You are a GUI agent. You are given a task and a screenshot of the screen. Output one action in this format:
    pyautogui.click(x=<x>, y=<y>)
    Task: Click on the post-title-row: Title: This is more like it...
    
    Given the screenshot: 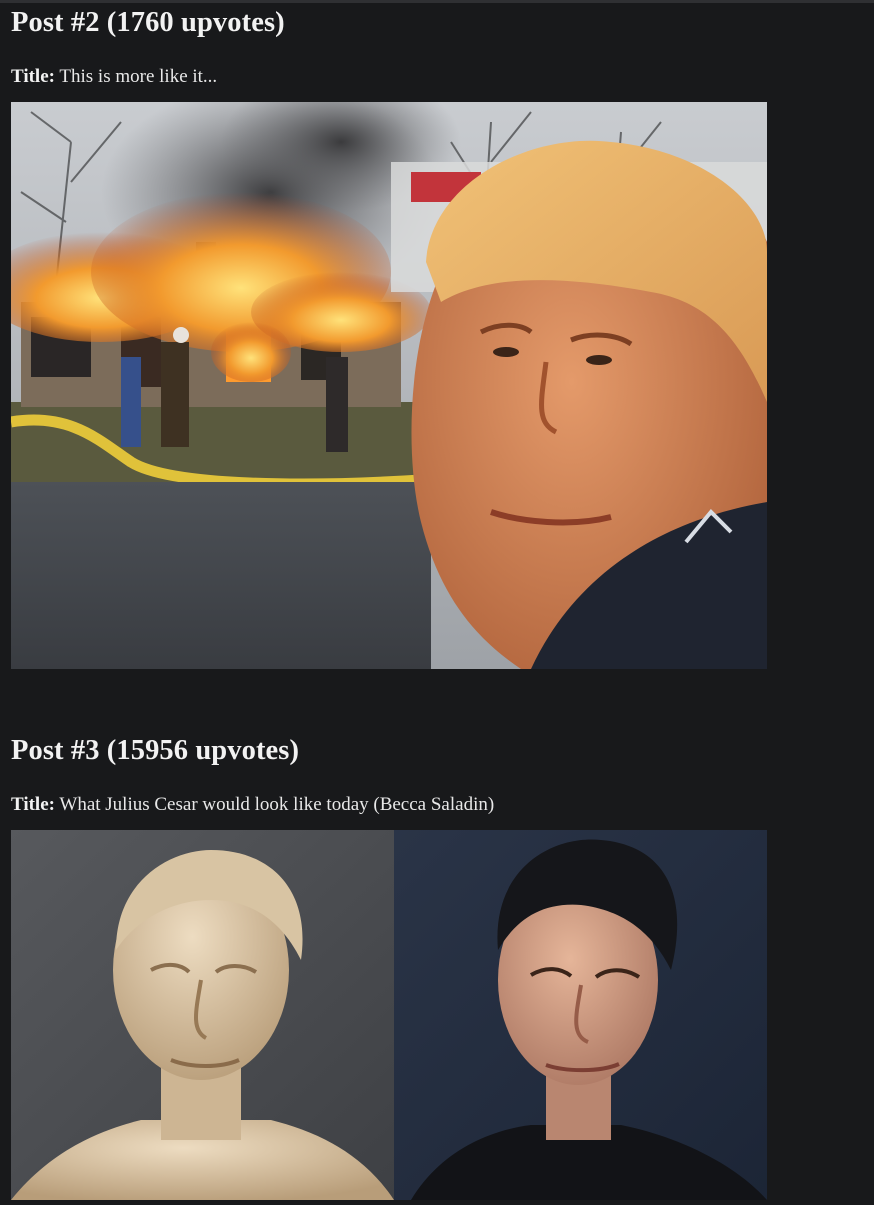 What is the action you would take?
    pyautogui.click(x=391, y=77)
    